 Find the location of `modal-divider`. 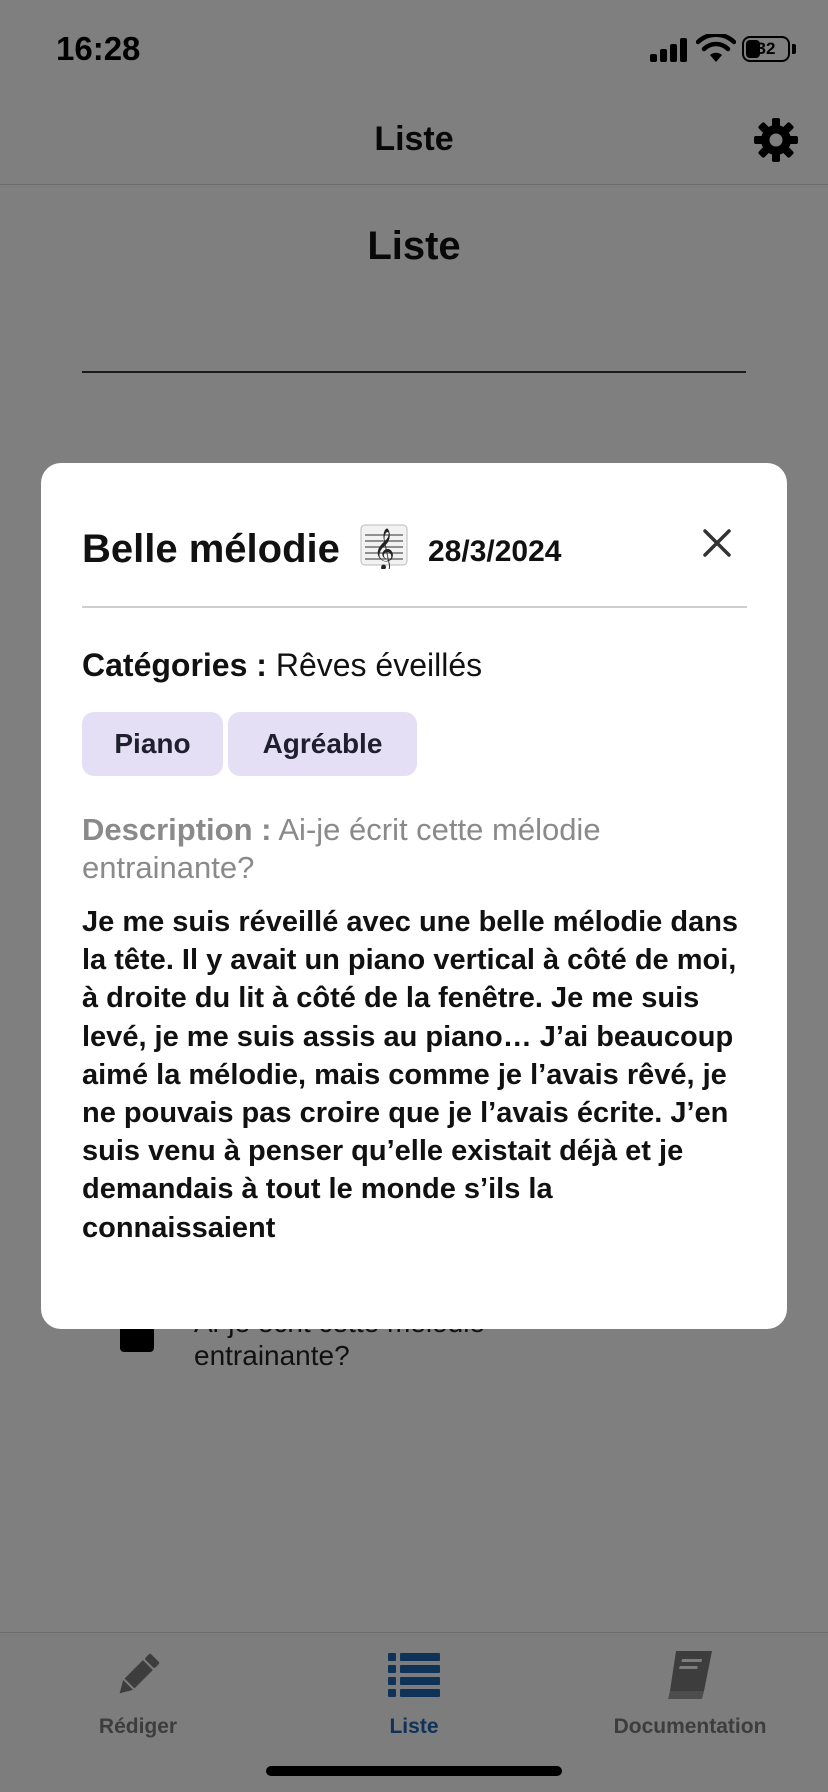

modal-divider is located at coordinates (414, 607).